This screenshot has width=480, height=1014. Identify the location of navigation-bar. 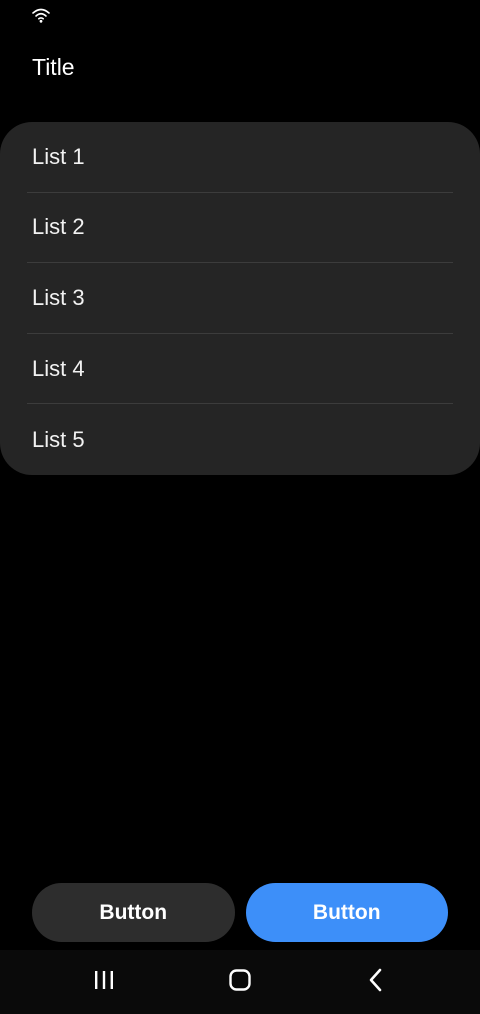
(240, 982).